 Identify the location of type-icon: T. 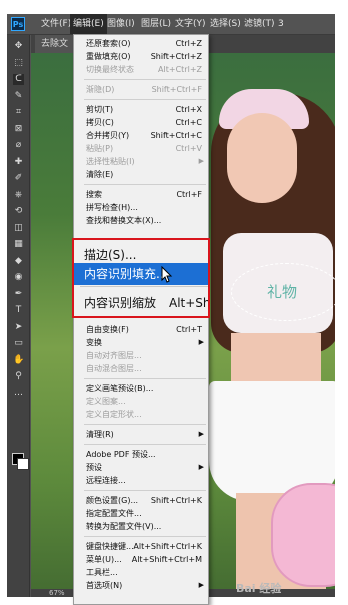
(18, 310).